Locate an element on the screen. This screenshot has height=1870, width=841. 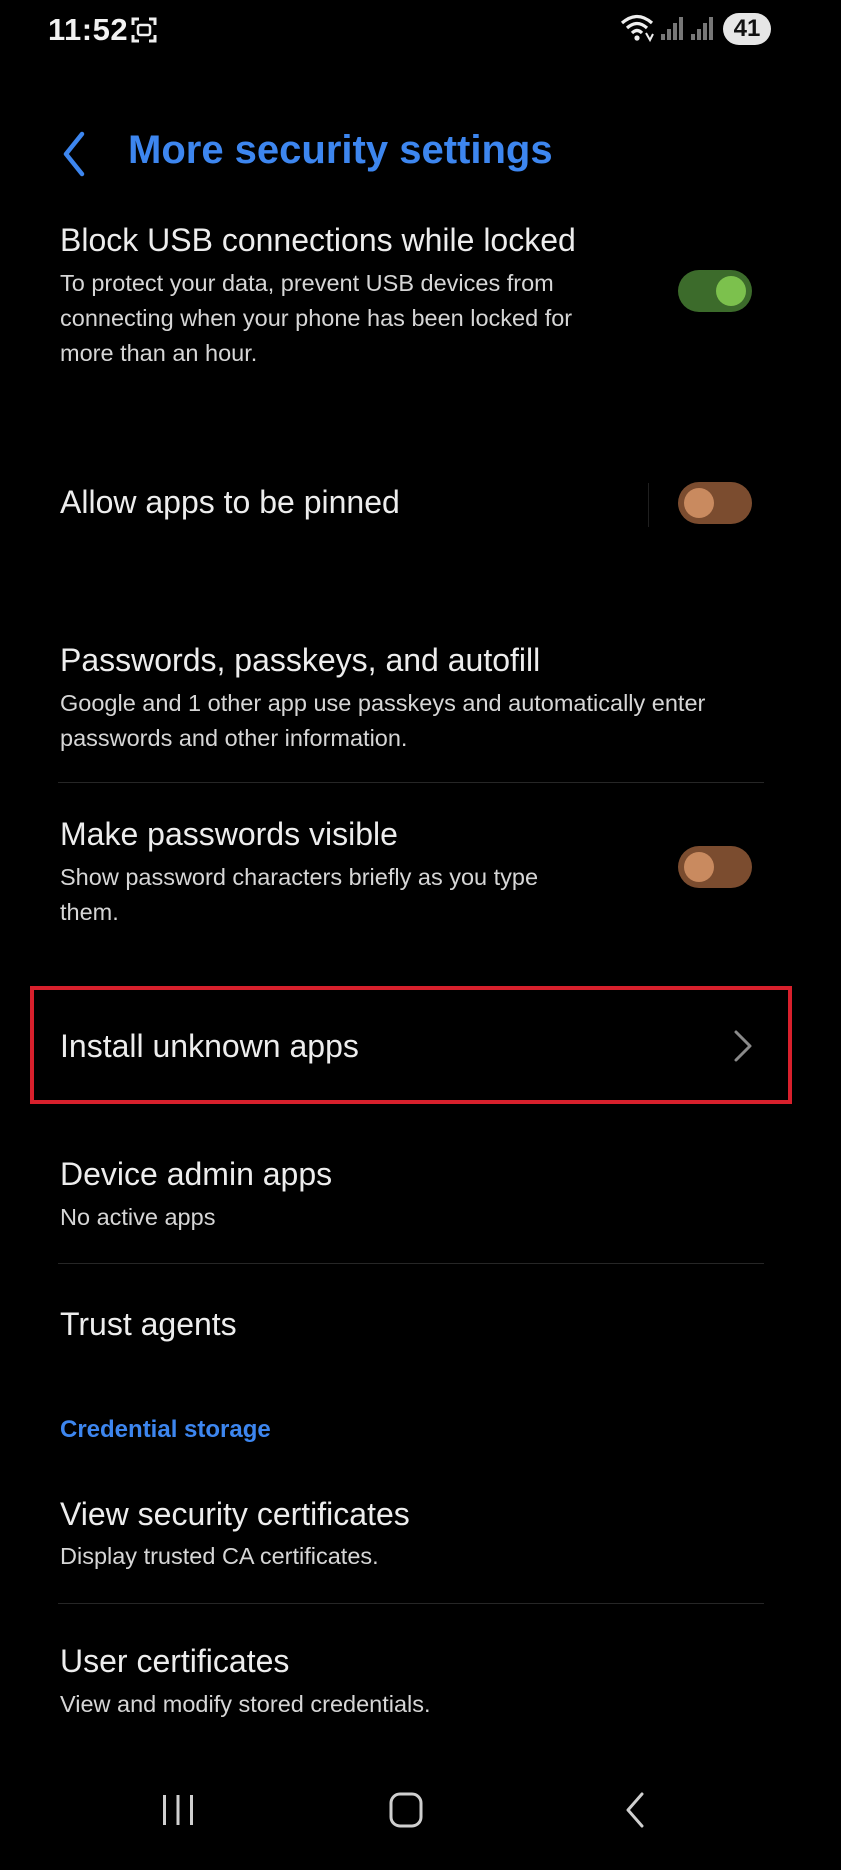
chevron-right-icon is located at coordinates (743, 1046).